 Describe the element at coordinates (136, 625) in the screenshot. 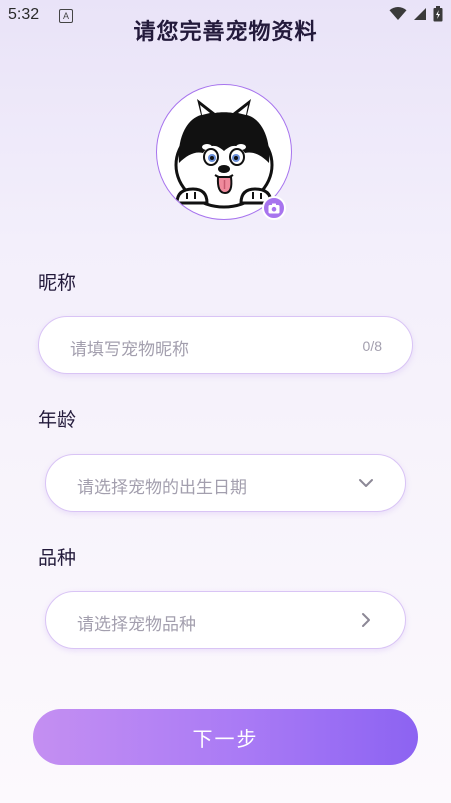

I see `breed-placeholder: 请选择宠物品种` at that location.